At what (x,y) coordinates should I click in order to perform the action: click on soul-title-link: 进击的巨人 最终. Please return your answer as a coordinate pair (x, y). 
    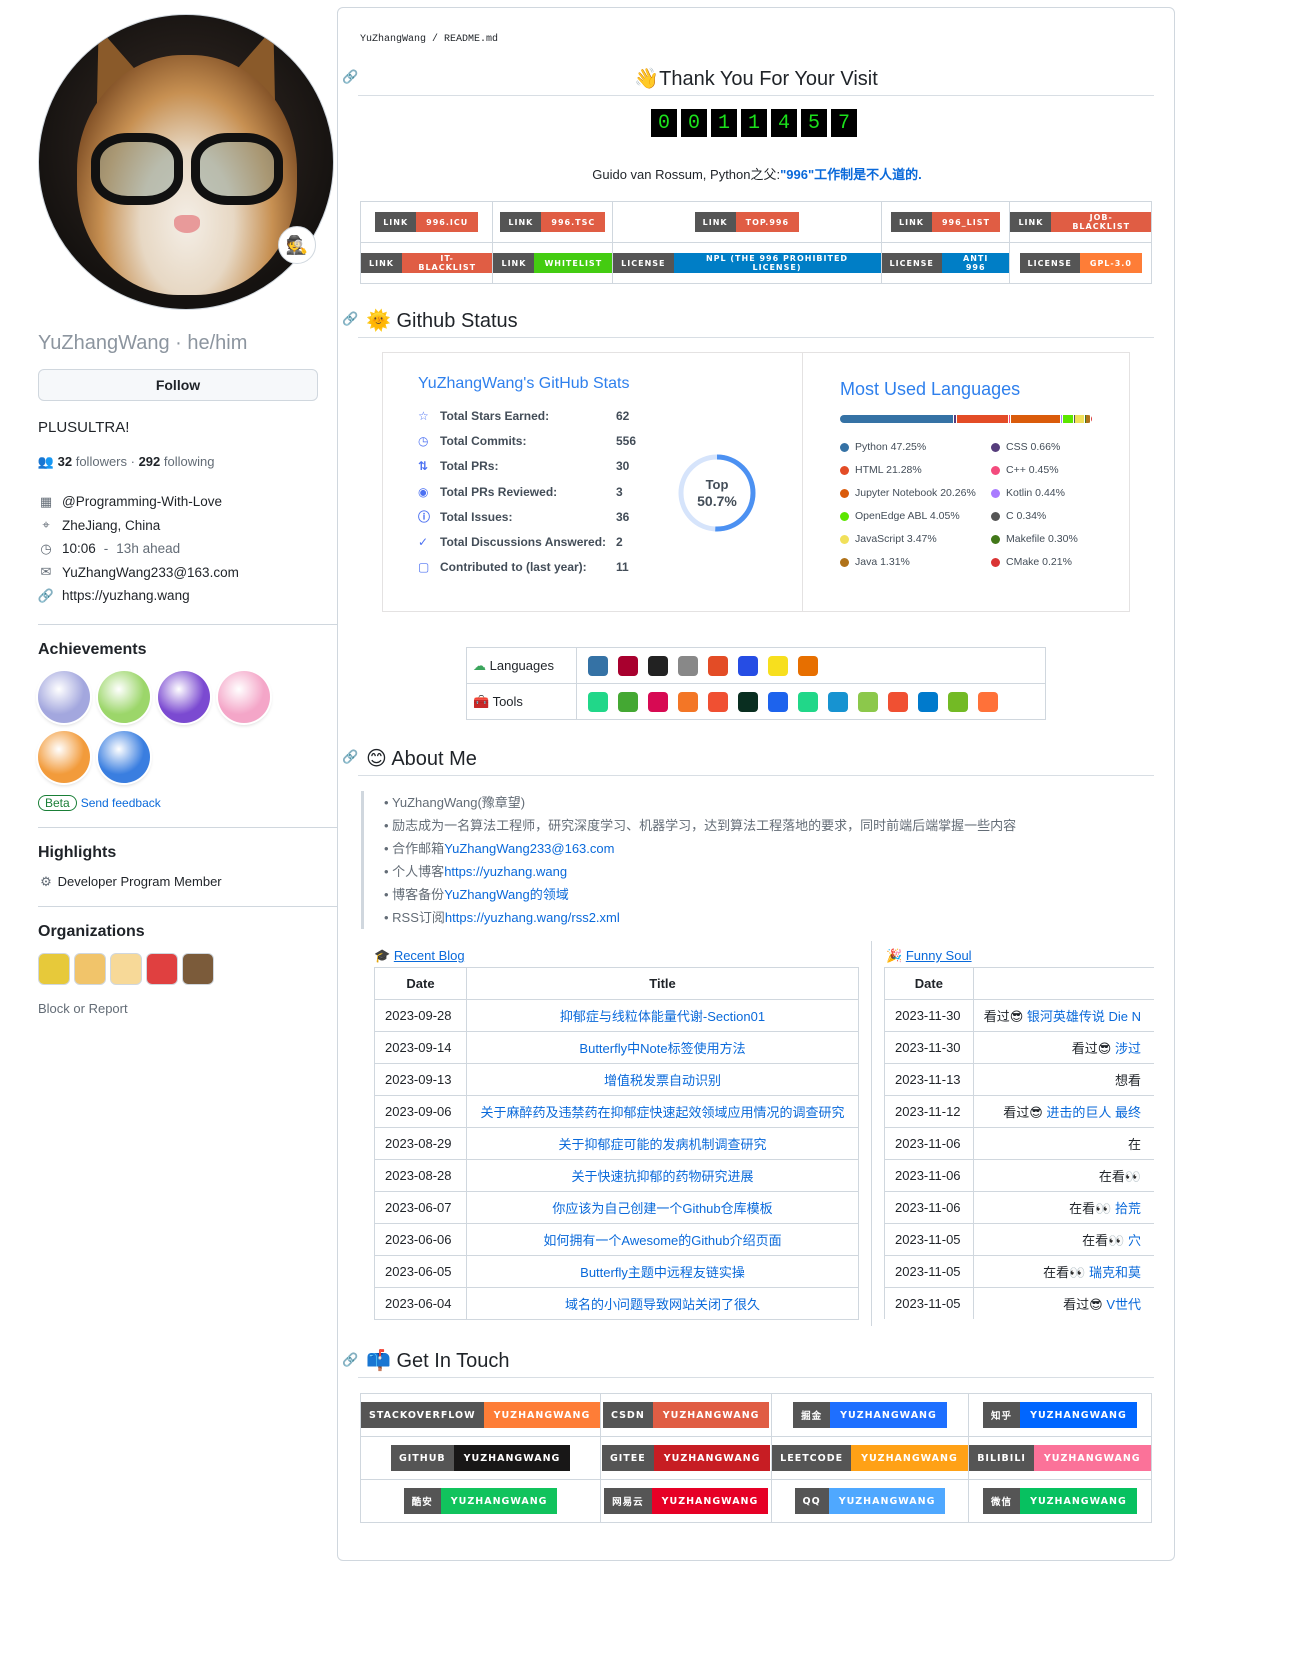
    Looking at the image, I should click on (1093, 1112).